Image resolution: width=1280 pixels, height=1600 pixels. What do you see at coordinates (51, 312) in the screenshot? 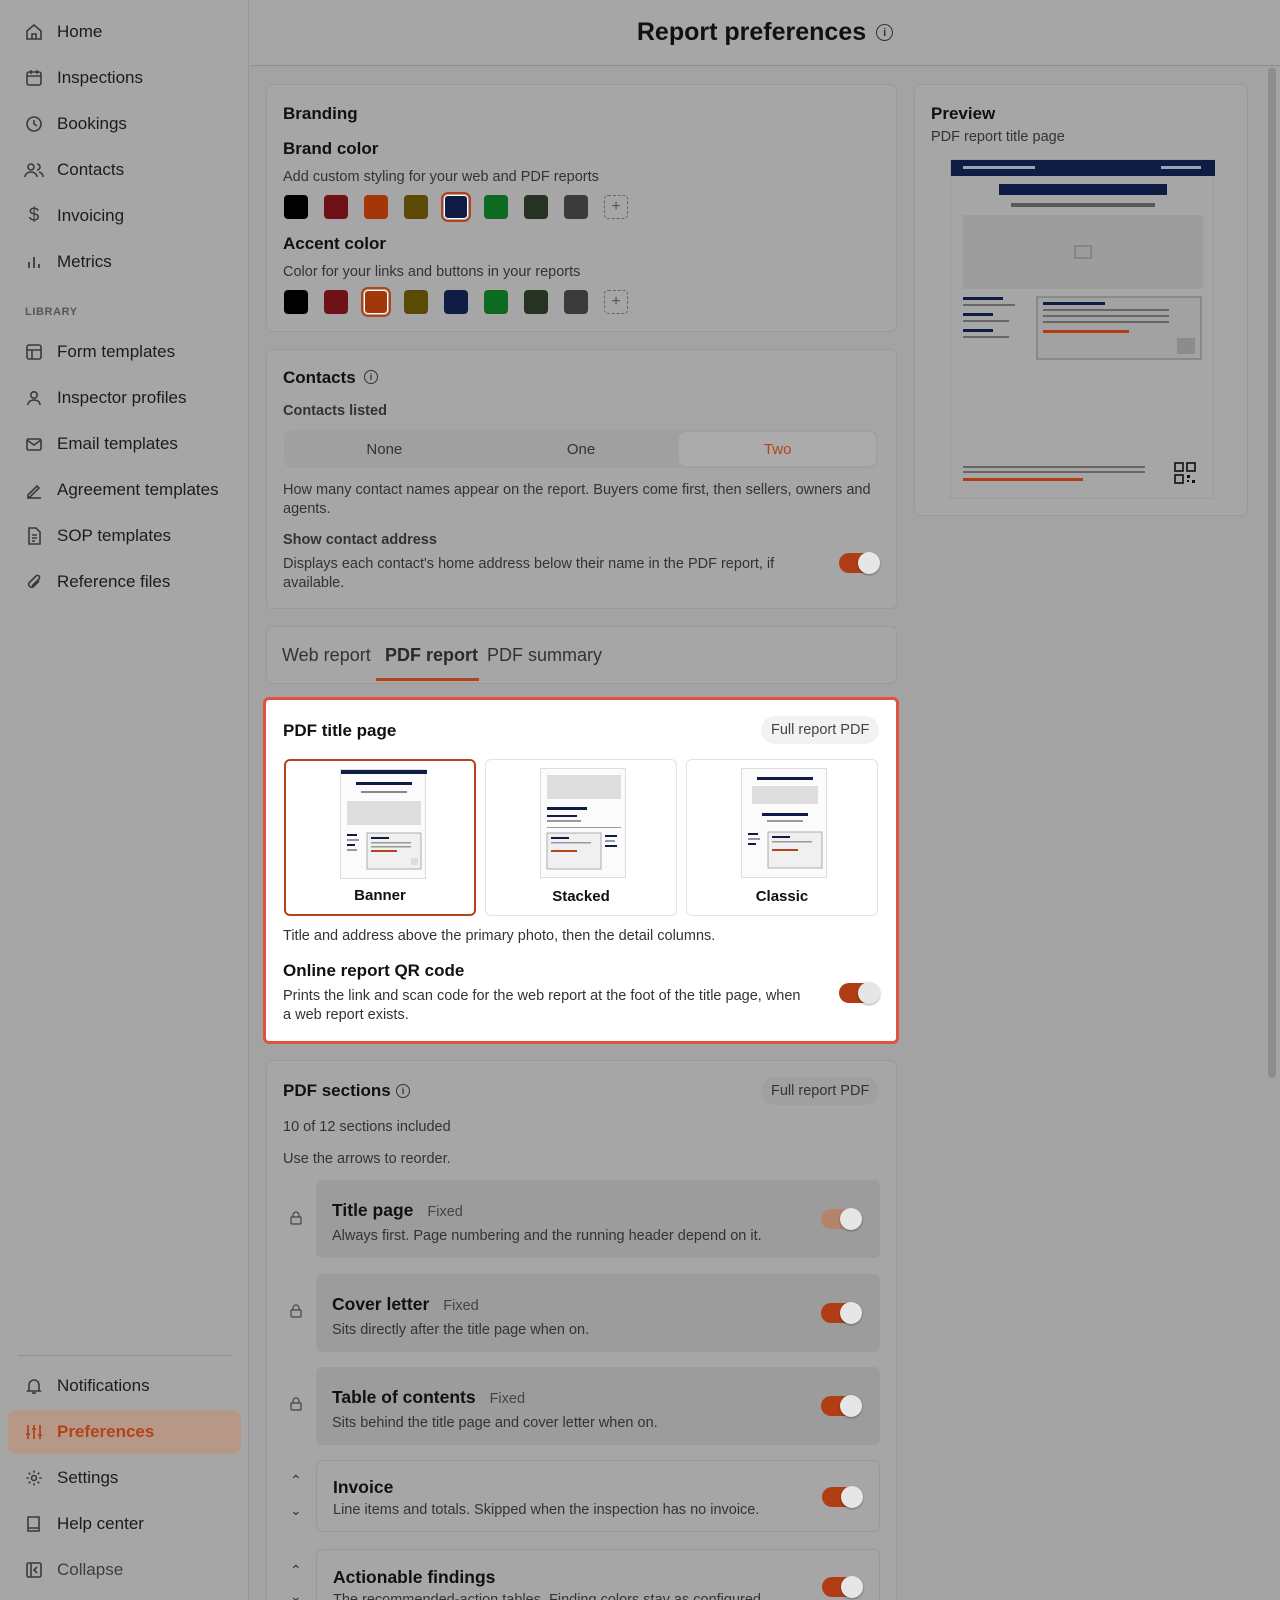
I see `library-label: LIBRARY` at bounding box center [51, 312].